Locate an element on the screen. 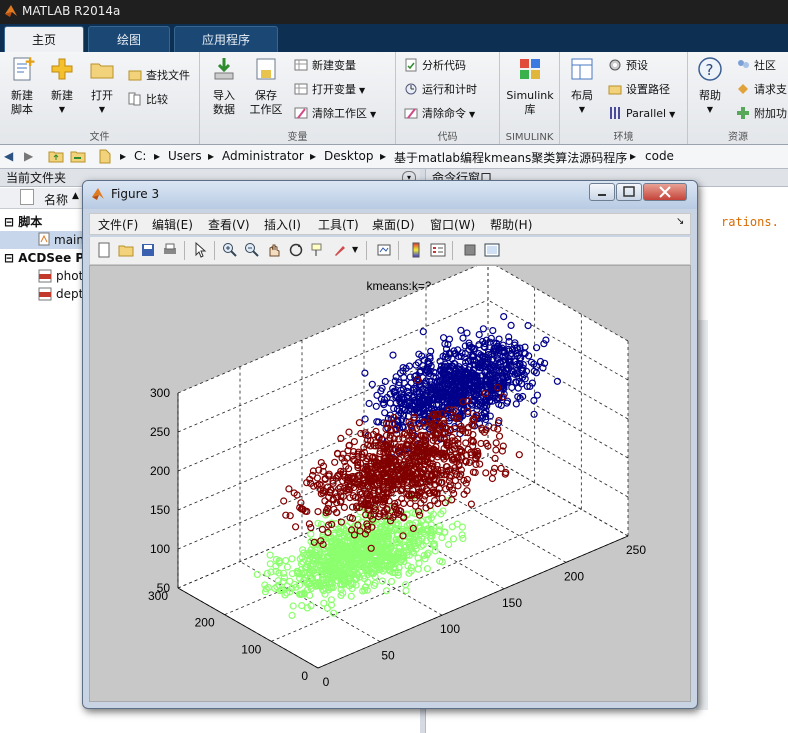 The width and height of the screenshot is (788, 733). z-tick-label: 100 is located at coordinates (160, 549).